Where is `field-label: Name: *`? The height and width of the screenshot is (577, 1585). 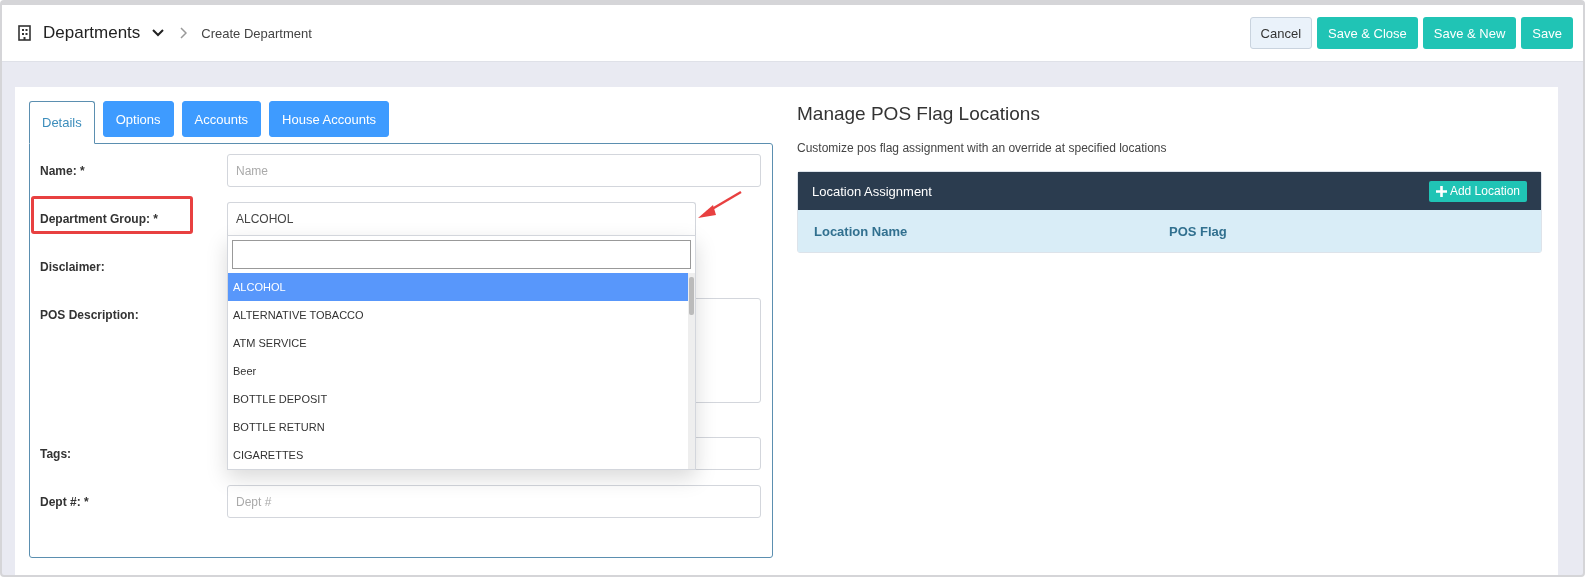 field-label: Name: * is located at coordinates (62, 170).